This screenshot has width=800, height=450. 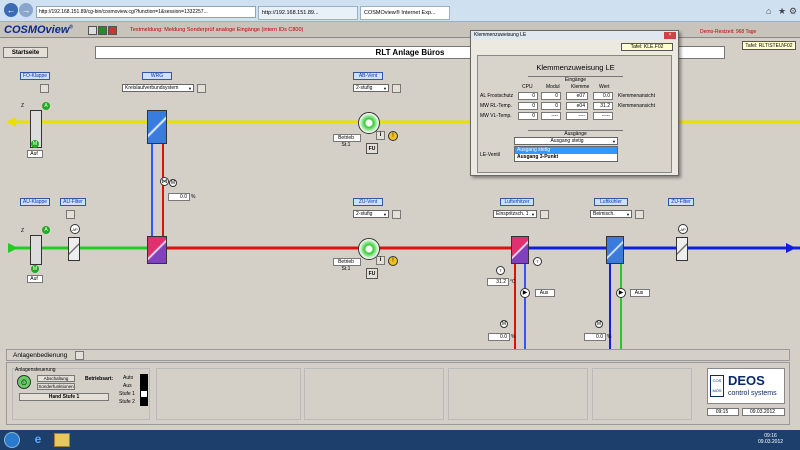 I want to click on mode-auto: Auto, so click(x=128, y=378).